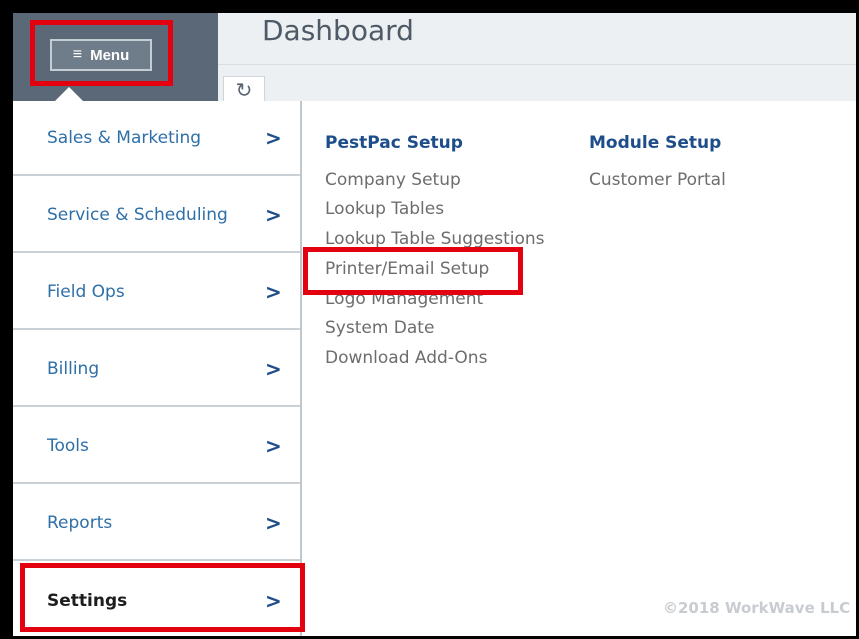 Image resolution: width=859 pixels, height=639 pixels. I want to click on sidebar-item-service-scheduling: Service & Scheduling >, so click(156, 215).